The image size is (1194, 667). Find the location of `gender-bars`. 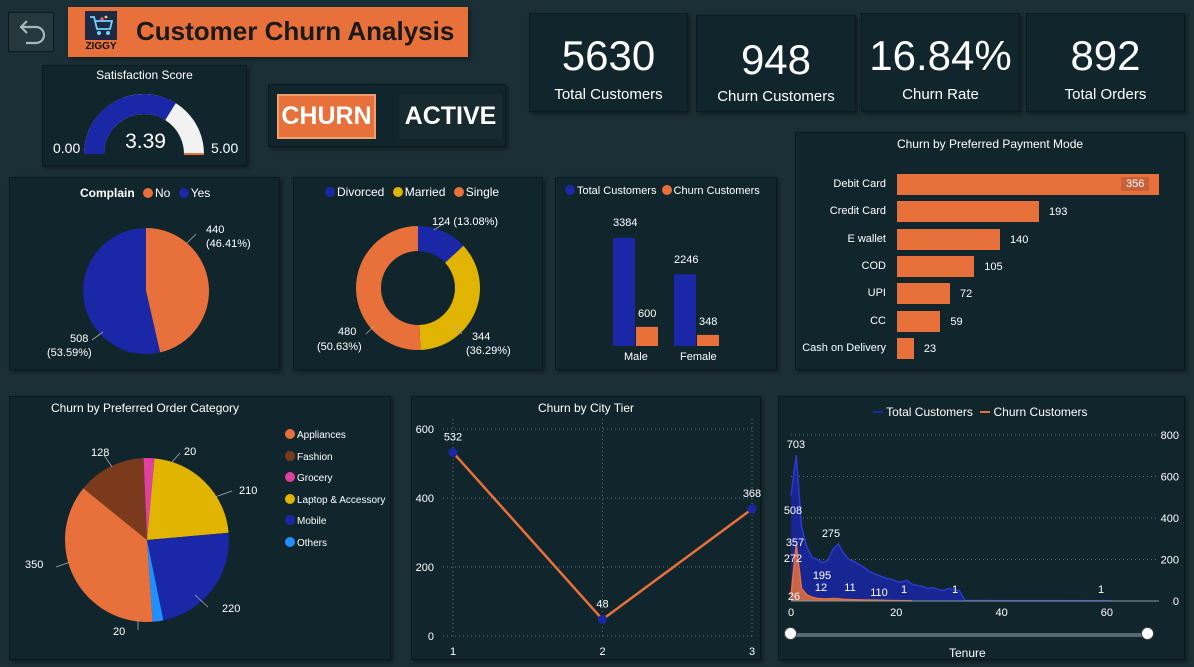

gender-bars is located at coordinates (666, 291).